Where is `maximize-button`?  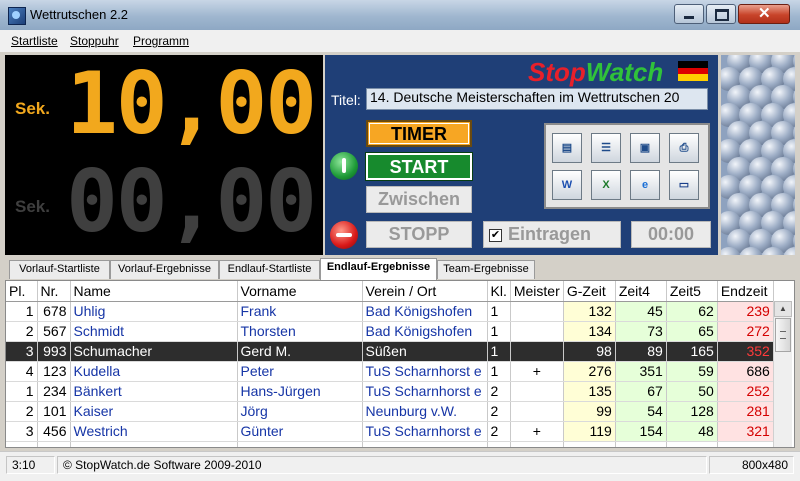 maximize-button is located at coordinates (721, 14).